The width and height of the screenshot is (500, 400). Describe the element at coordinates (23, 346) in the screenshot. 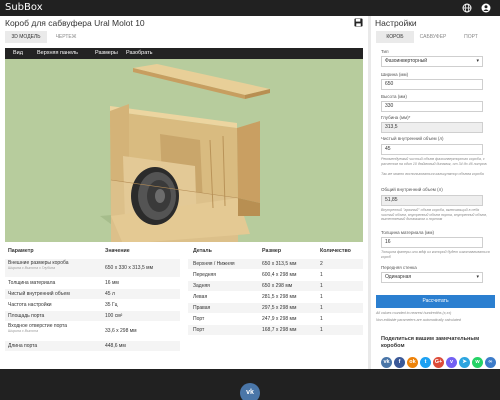

I see `param-name: Длина порта` at that location.